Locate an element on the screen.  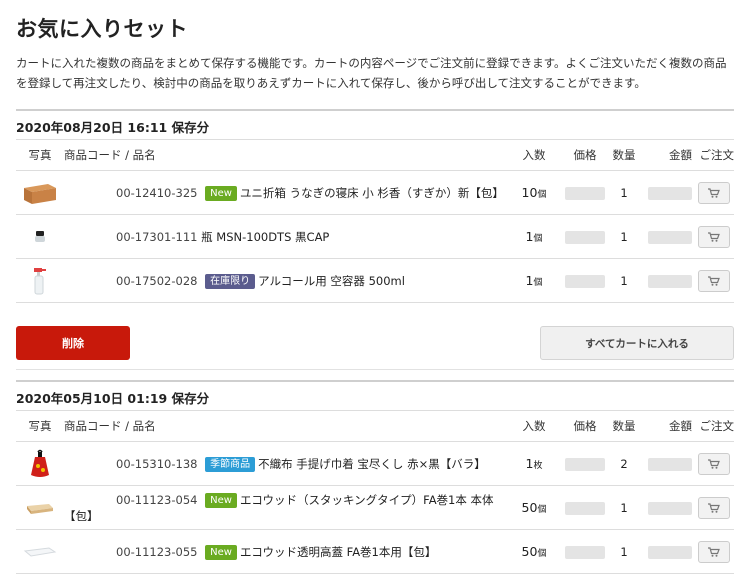
add-all-to-cart-button: すべてカートに入れる is located at coordinates (637, 343).